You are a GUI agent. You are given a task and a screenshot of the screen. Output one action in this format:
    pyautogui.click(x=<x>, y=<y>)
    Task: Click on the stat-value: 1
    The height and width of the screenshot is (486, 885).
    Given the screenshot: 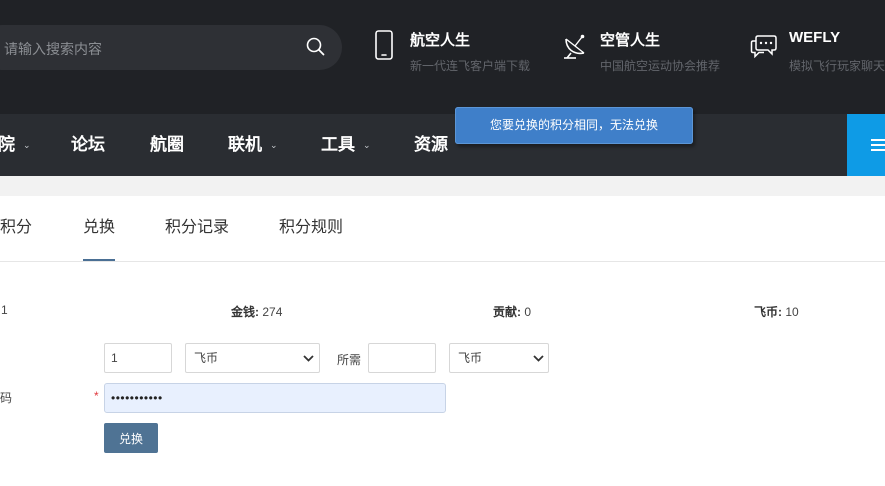 What is the action you would take?
    pyautogui.click(x=4, y=310)
    